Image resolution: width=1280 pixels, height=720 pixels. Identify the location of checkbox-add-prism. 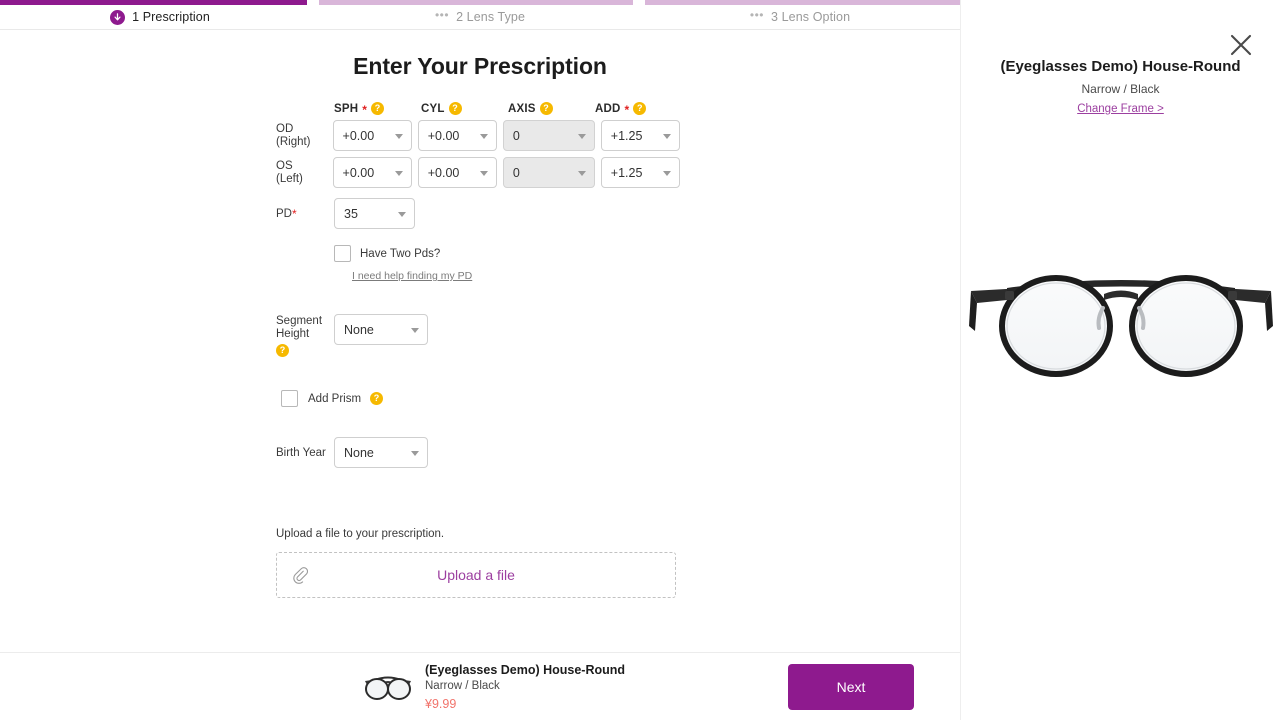
(289, 398).